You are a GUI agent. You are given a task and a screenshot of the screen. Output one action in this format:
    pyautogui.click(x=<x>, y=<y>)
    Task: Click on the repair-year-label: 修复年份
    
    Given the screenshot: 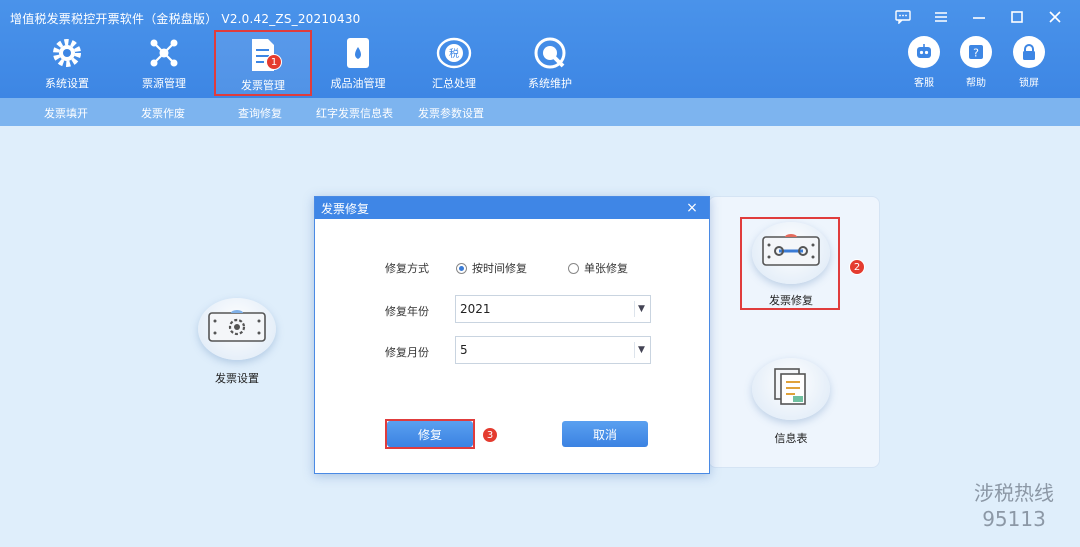 What is the action you would take?
    pyautogui.click(x=407, y=311)
    